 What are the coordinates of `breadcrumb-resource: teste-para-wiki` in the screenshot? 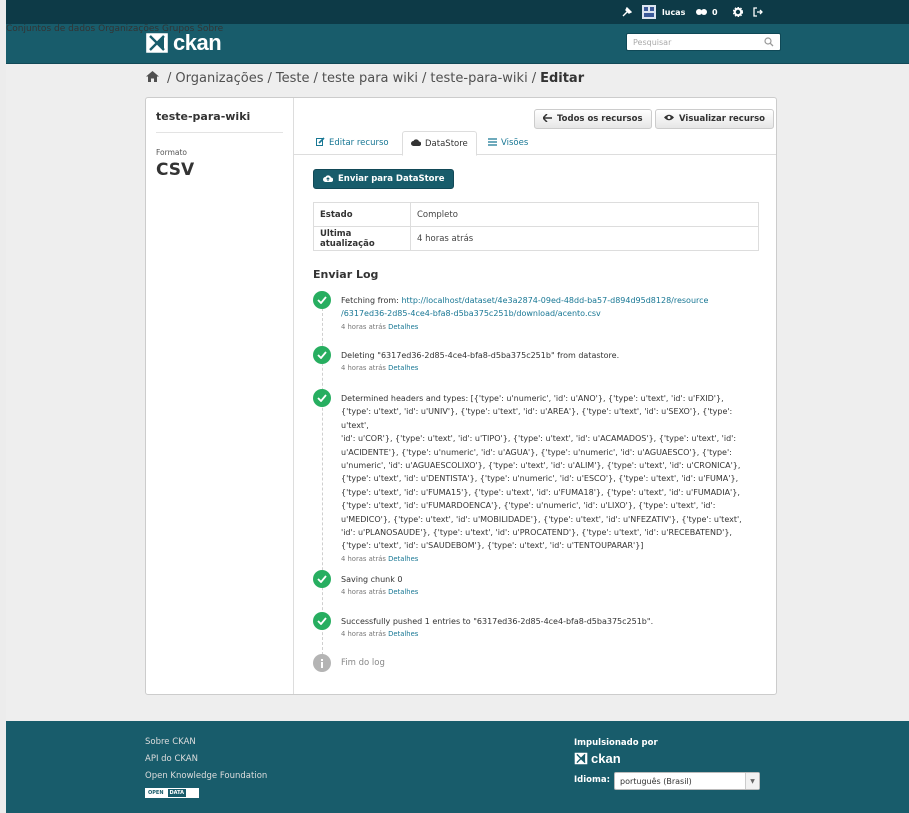 It's located at (478, 78).